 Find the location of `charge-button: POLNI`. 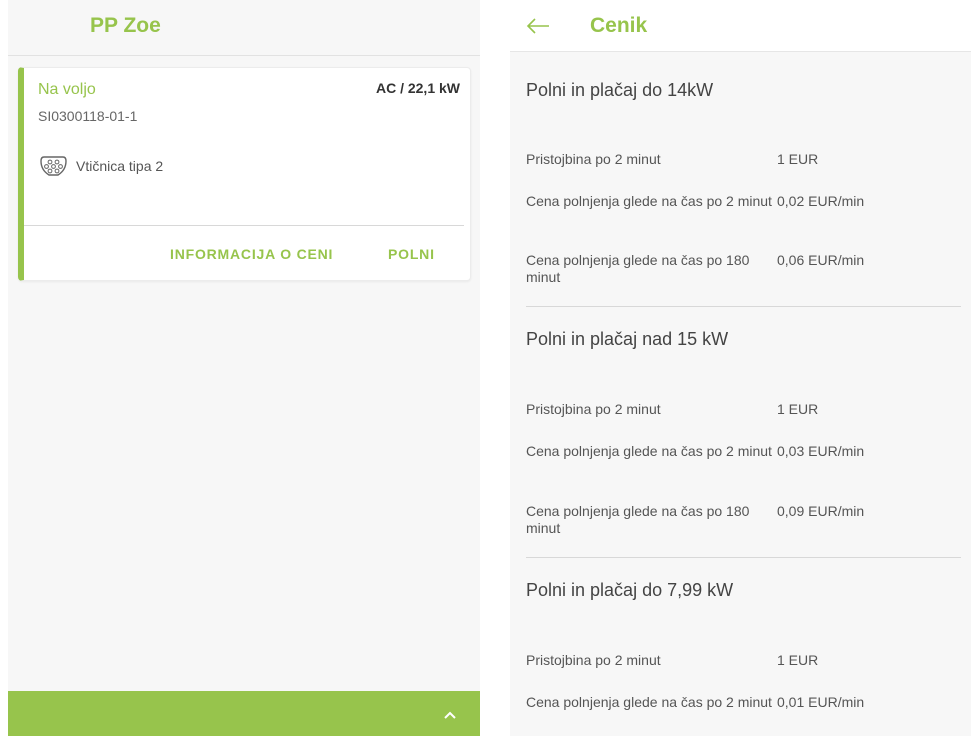

charge-button: POLNI is located at coordinates (411, 254).